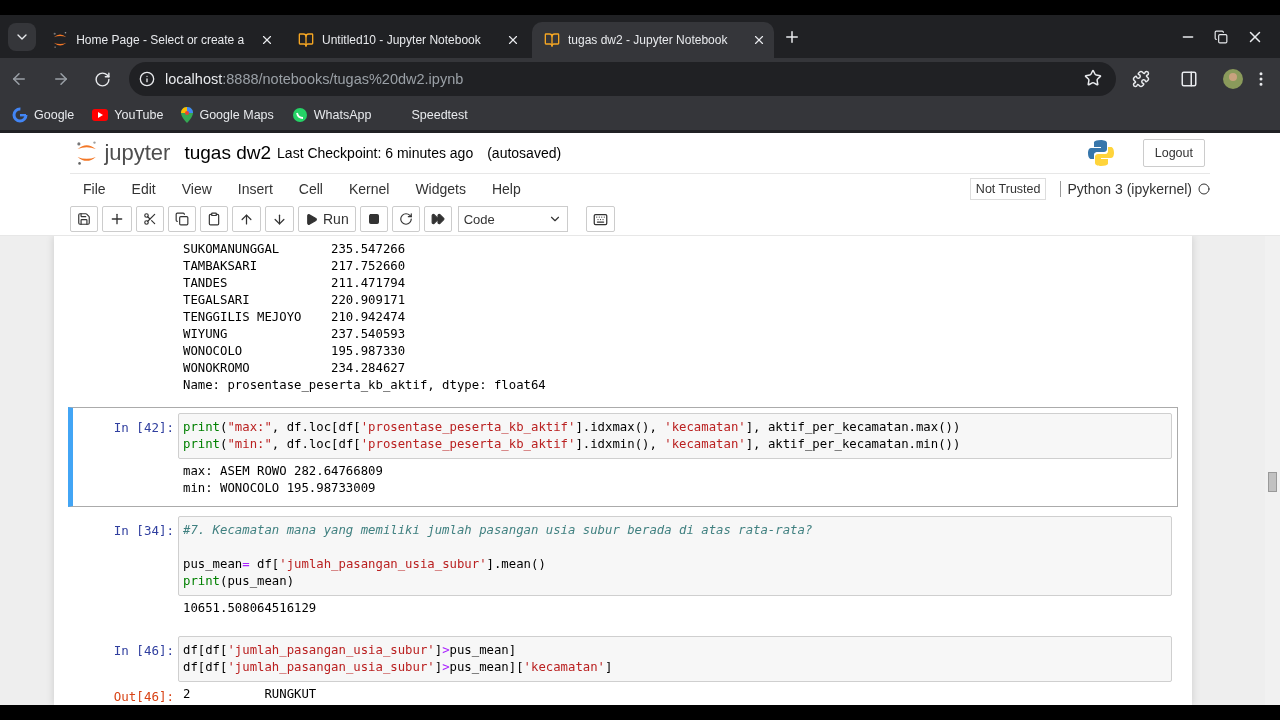  What do you see at coordinates (1141, 79) in the screenshot?
I see `extensions-icon` at bounding box center [1141, 79].